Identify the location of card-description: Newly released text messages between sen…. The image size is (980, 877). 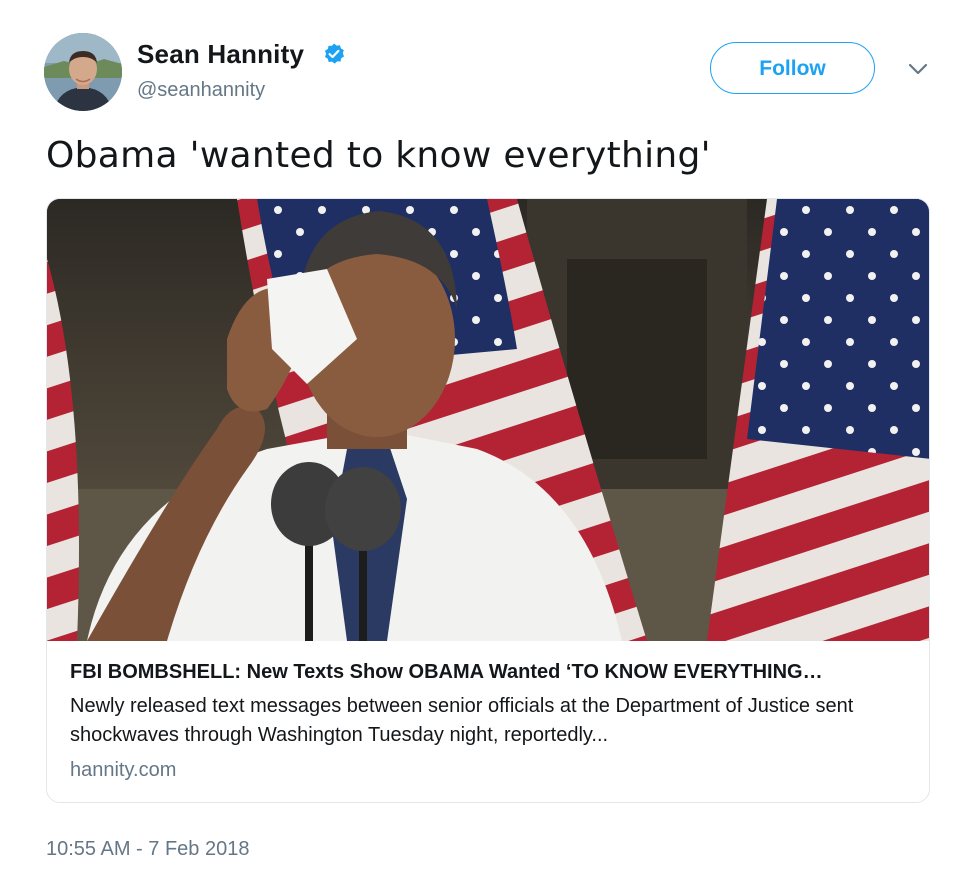
(462, 720).